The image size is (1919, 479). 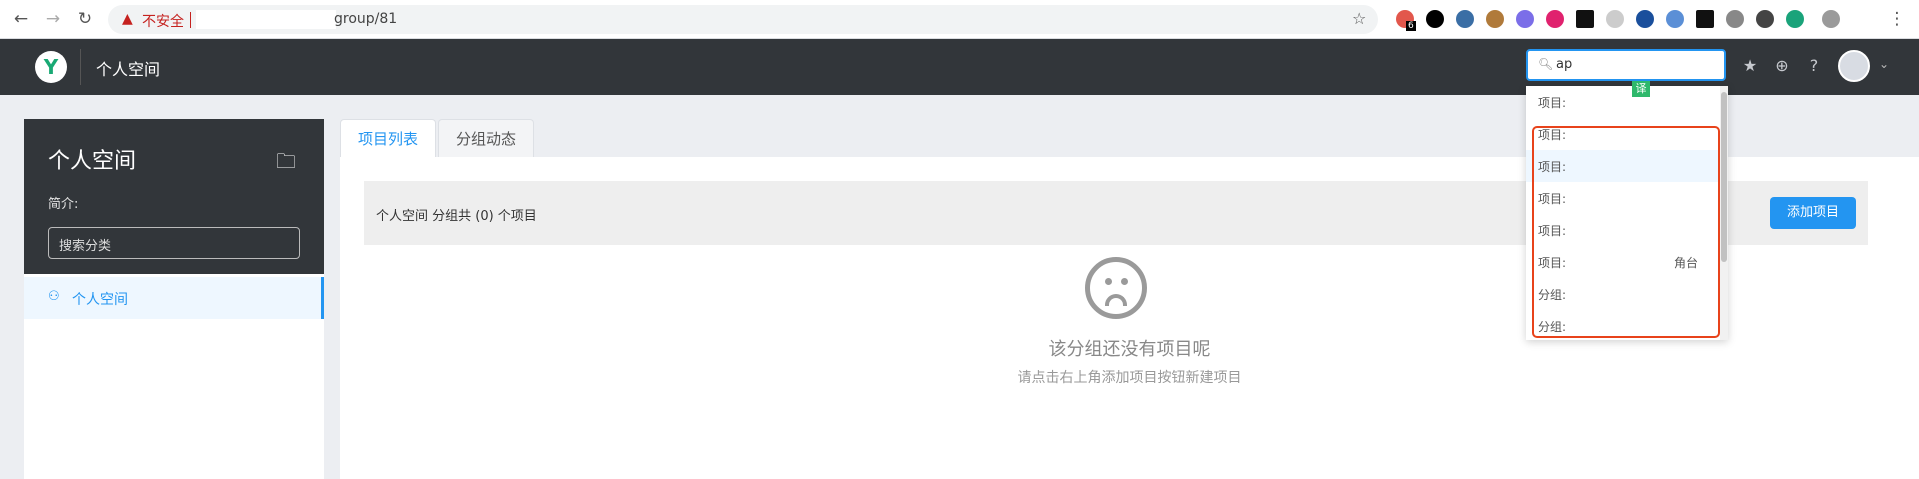 I want to click on forward-icon: →, so click(x=53, y=19).